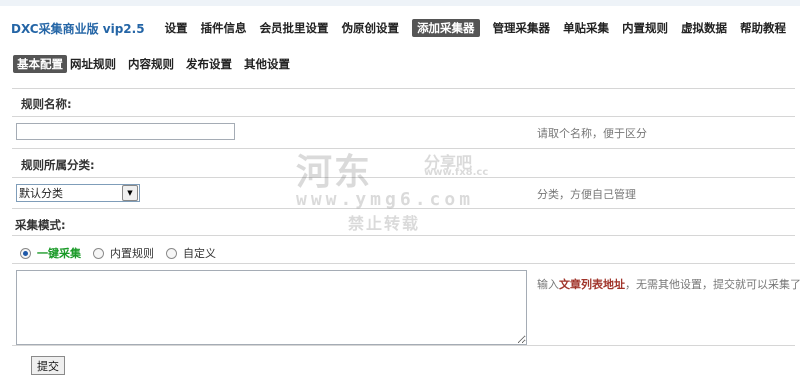 Image resolution: width=800 pixels, height=377 pixels. What do you see at coordinates (46, 104) in the screenshot?
I see `rule-name-label: 规则名称:` at bounding box center [46, 104].